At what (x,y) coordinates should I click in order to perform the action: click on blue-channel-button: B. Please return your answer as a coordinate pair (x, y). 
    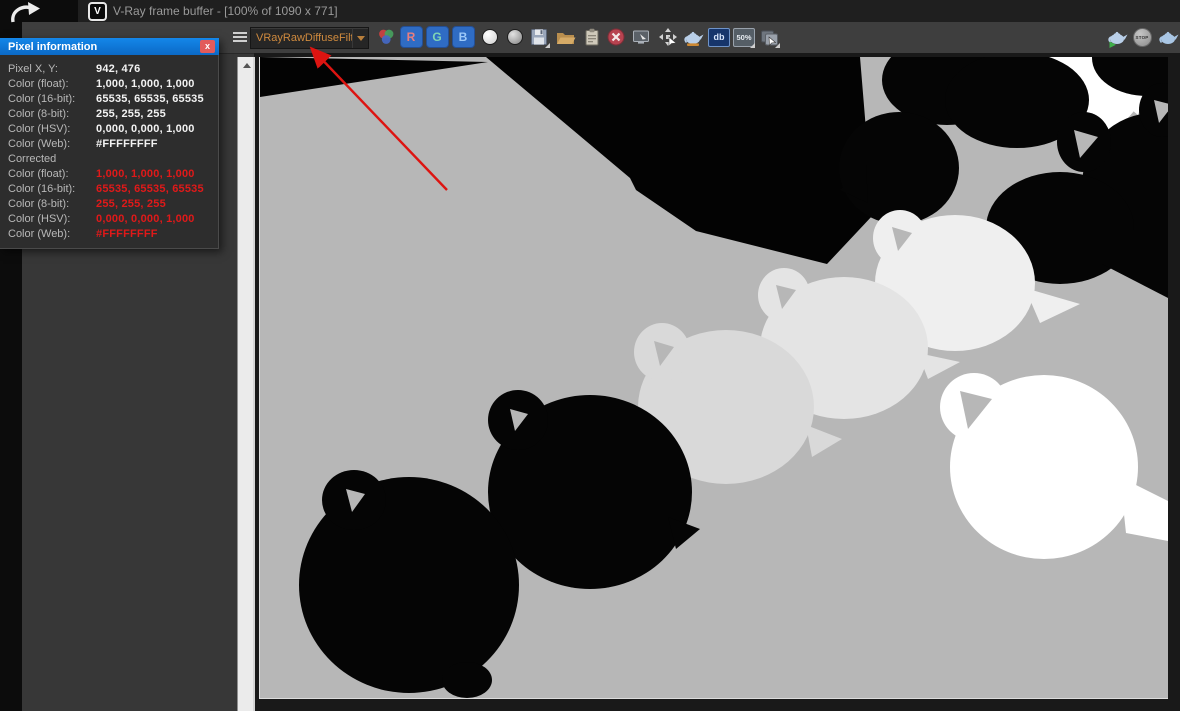
    Looking at the image, I should click on (463, 37).